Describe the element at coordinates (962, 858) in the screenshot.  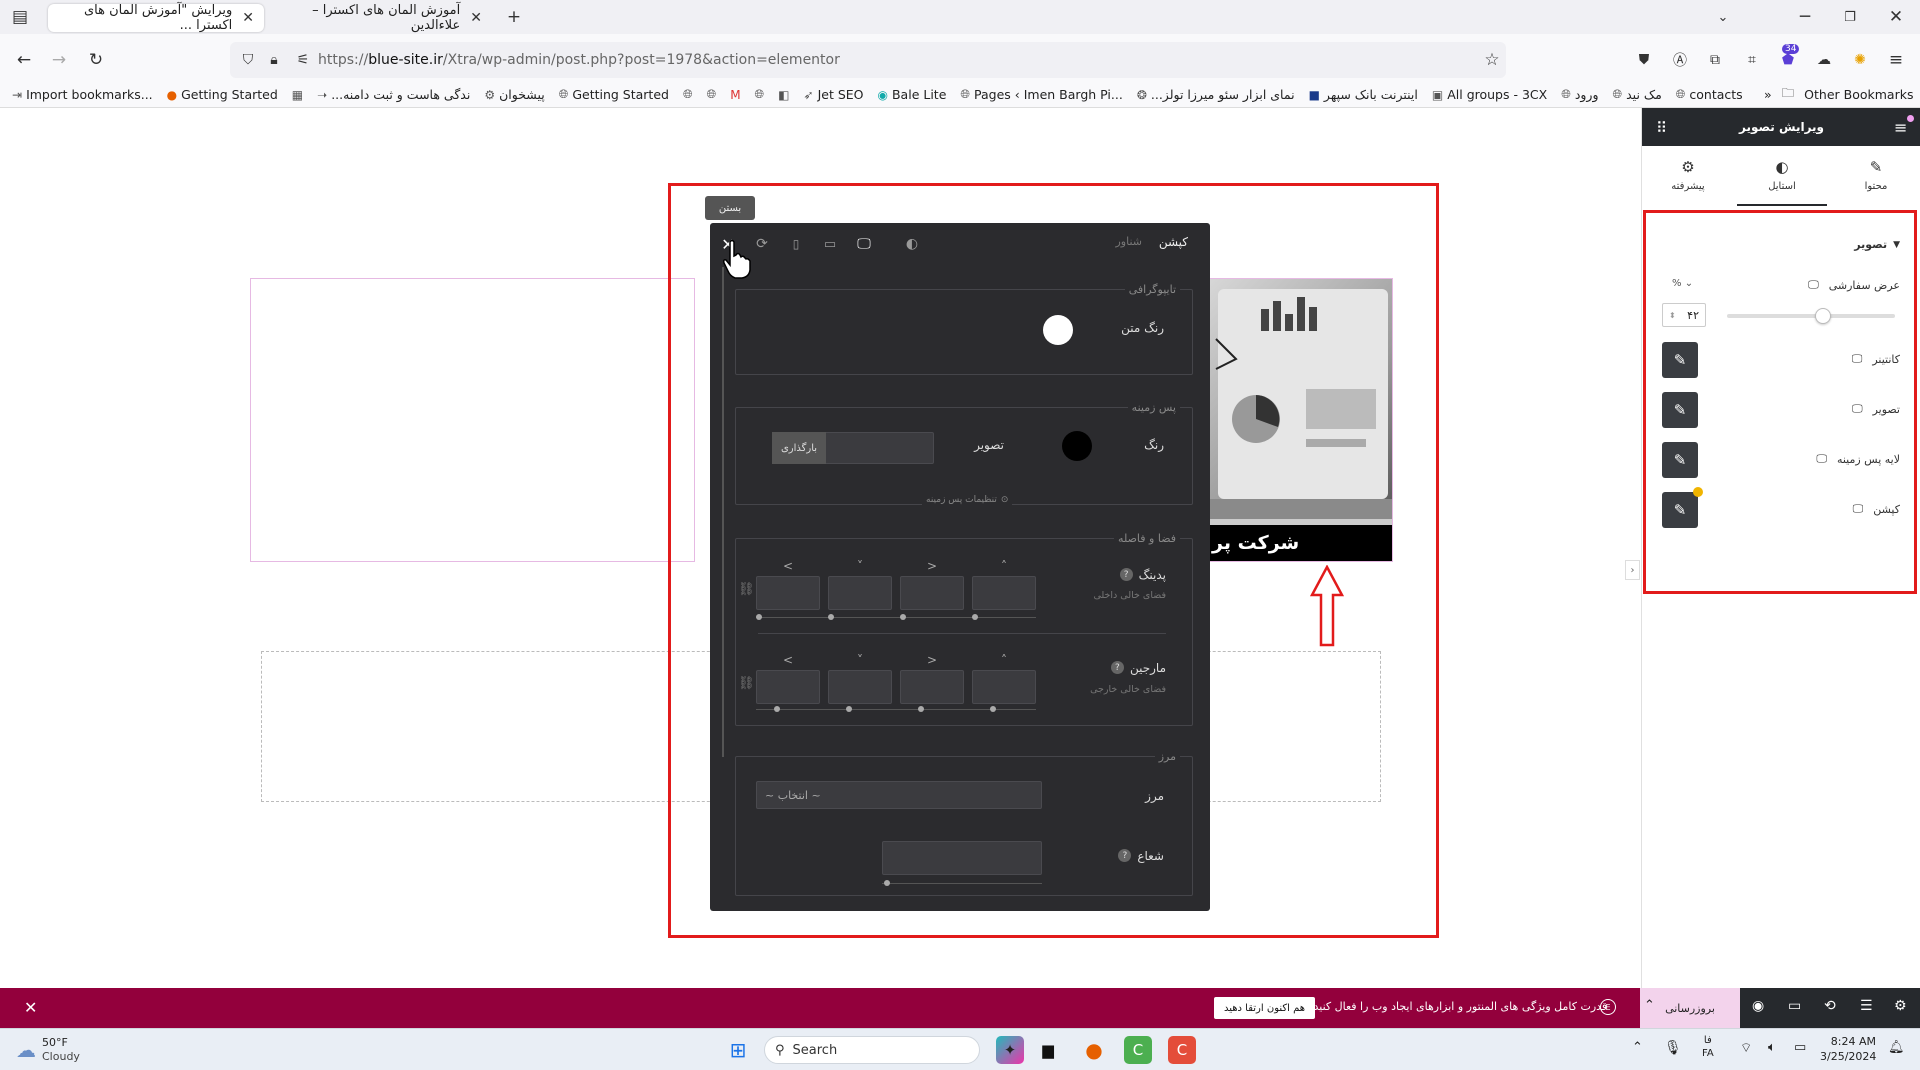
I see `border-radius-input` at that location.